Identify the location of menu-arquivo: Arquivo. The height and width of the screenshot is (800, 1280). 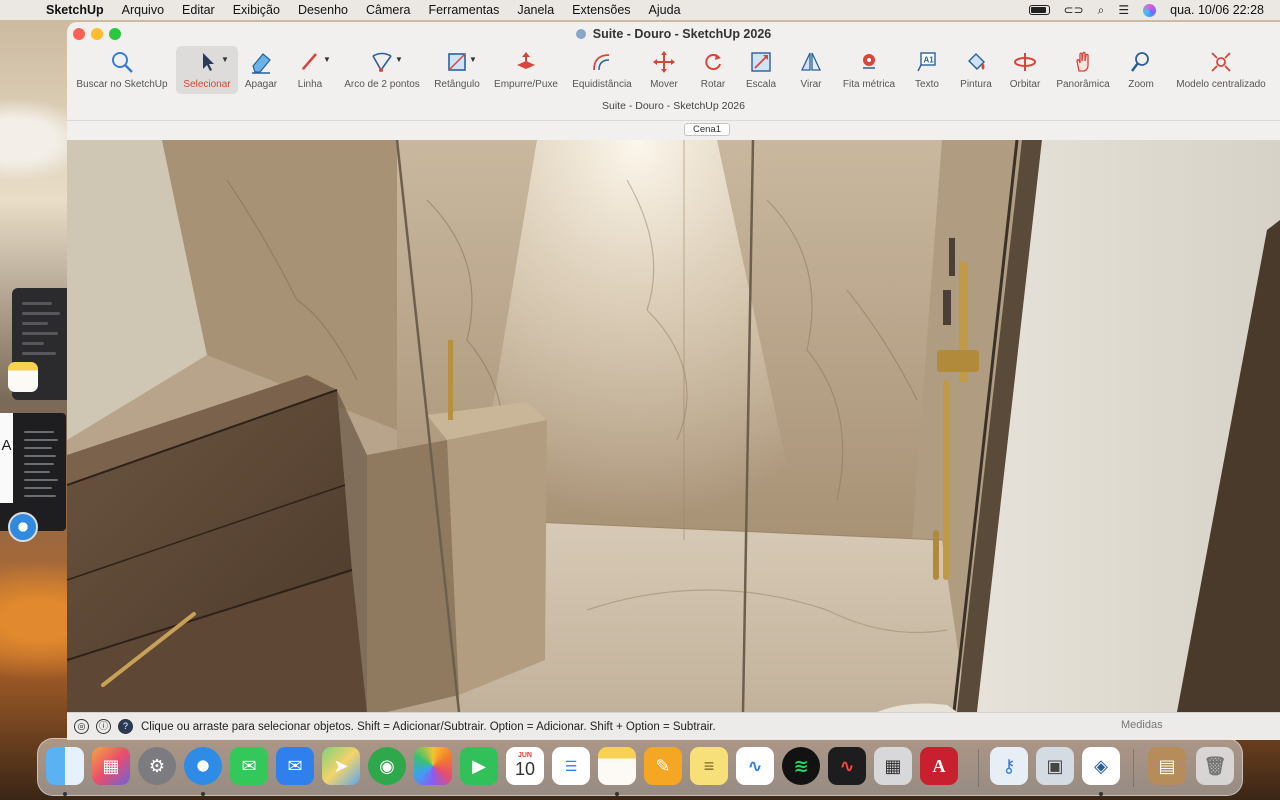
(143, 10).